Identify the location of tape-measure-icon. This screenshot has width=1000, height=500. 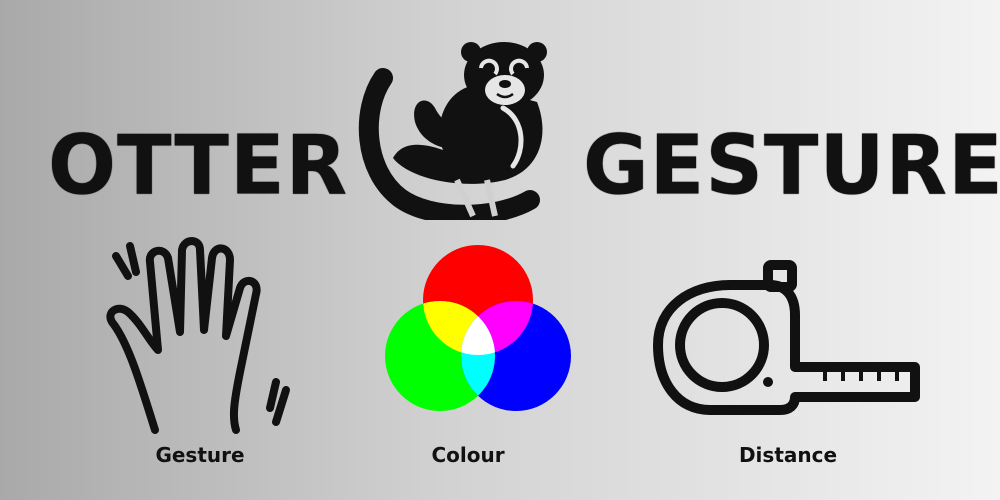
(786, 337).